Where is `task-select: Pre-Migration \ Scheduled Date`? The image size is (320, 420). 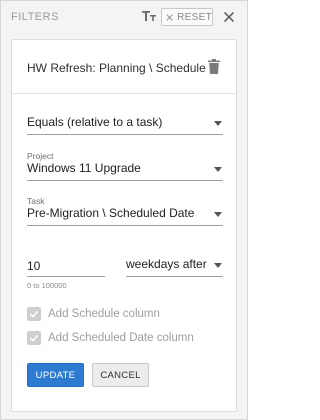
task-select: Pre-Migration \ Scheduled Date is located at coordinates (125, 215).